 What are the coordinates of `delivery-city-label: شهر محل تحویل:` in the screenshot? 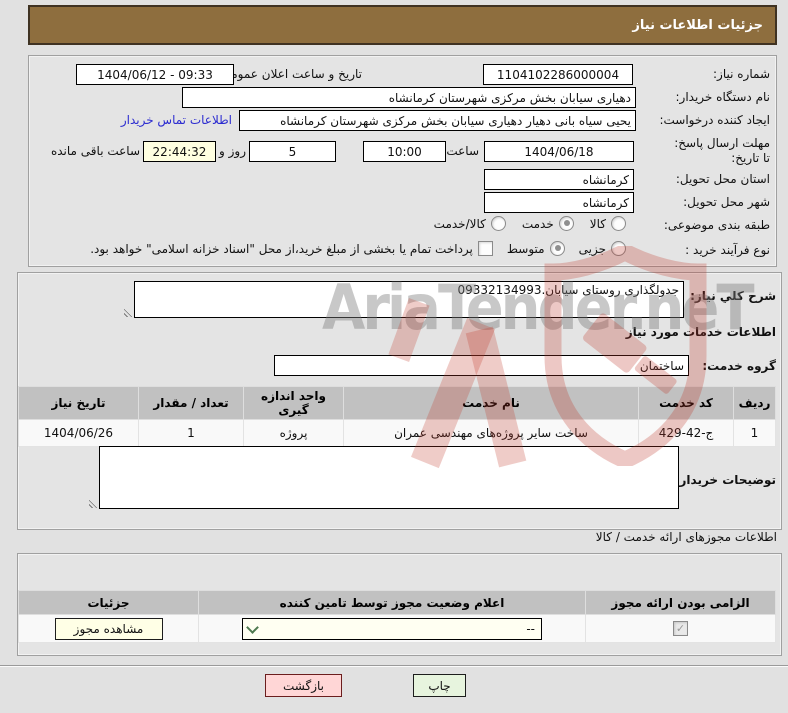 It's located at (726, 202).